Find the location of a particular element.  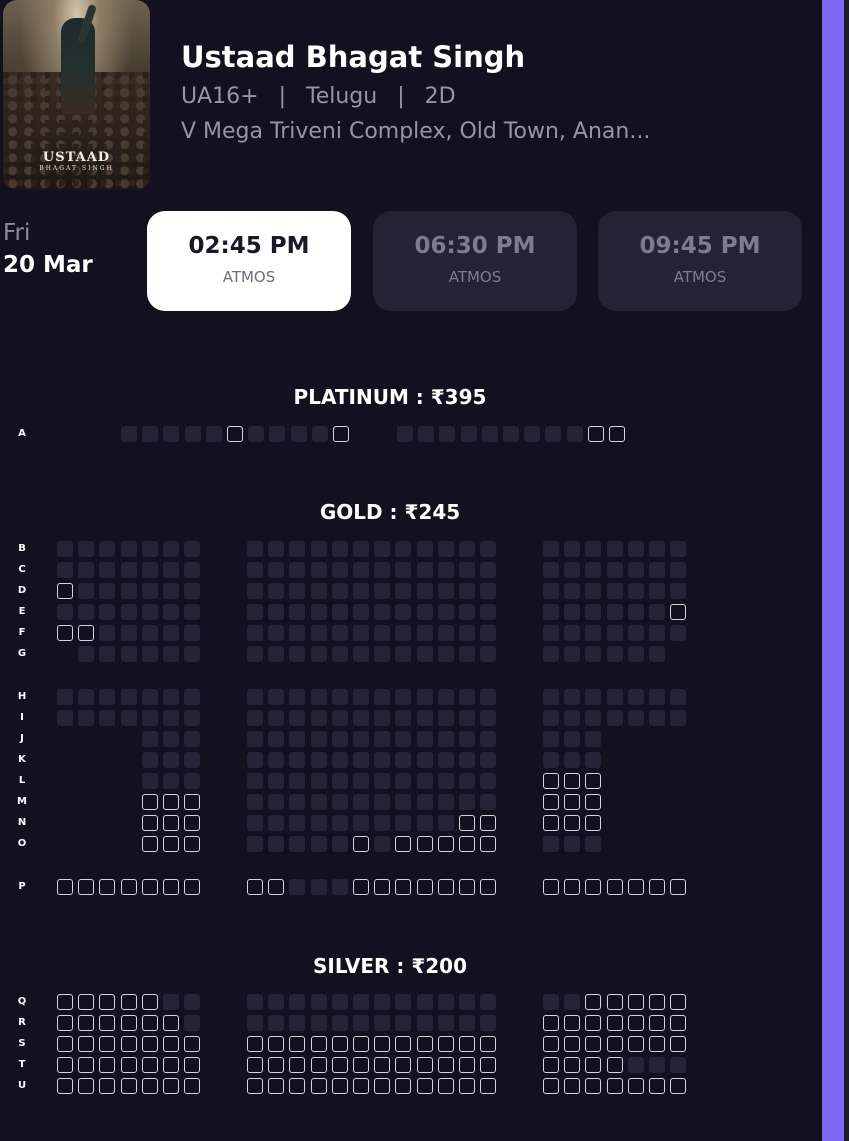

showtime-button-2: 06:30 PM ATMOS is located at coordinates (475, 261).